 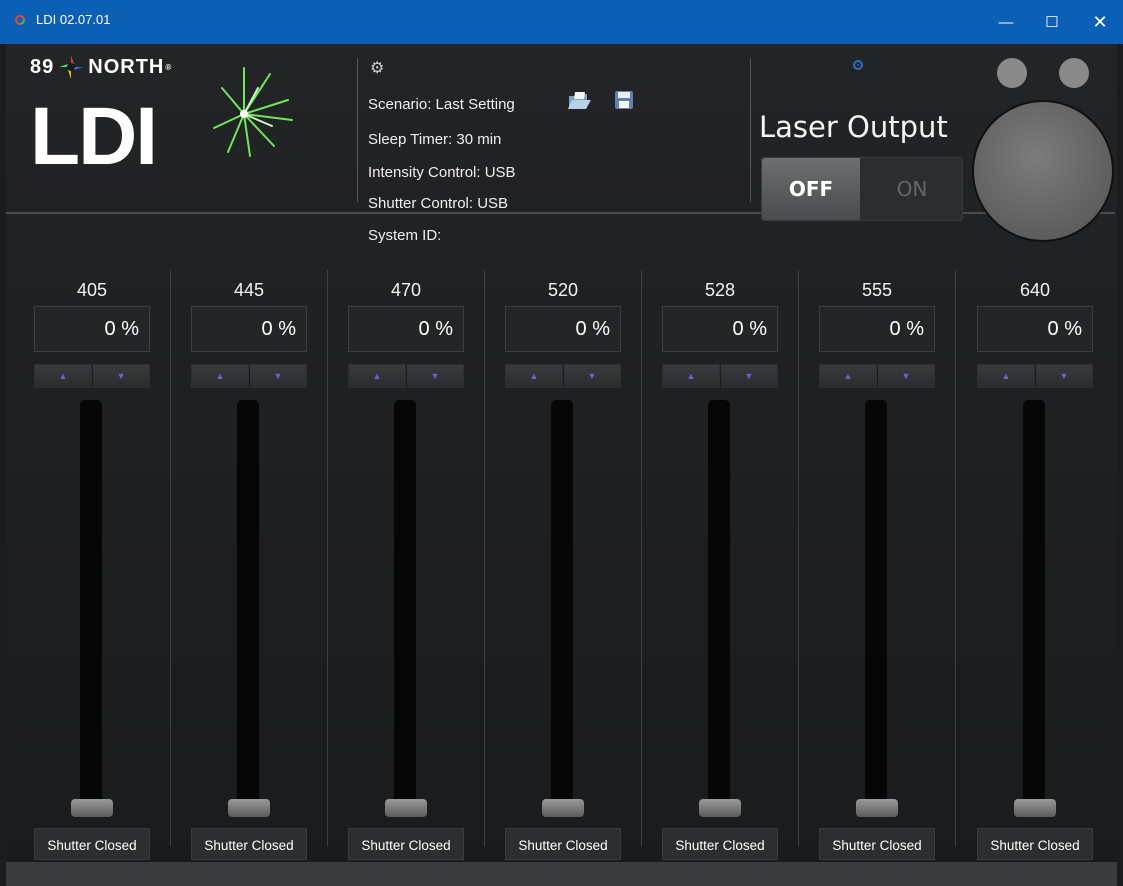 I want to click on wavelength-label: 470, so click(x=406, y=290).